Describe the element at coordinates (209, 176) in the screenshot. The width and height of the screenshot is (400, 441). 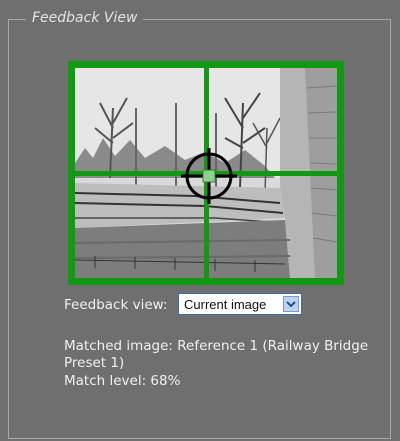
I see `crosshair-icon` at that location.